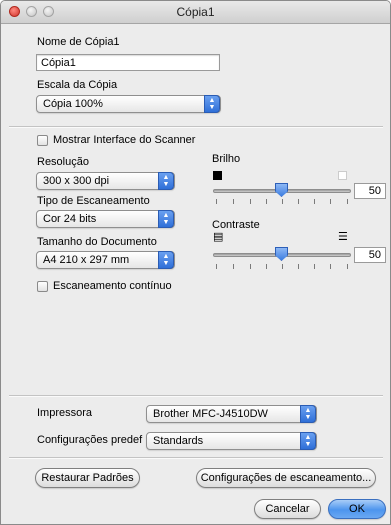 The image size is (391, 525). Describe the element at coordinates (87, 478) in the screenshot. I see `restore-defaults-button: Restaurar Padrões` at that location.